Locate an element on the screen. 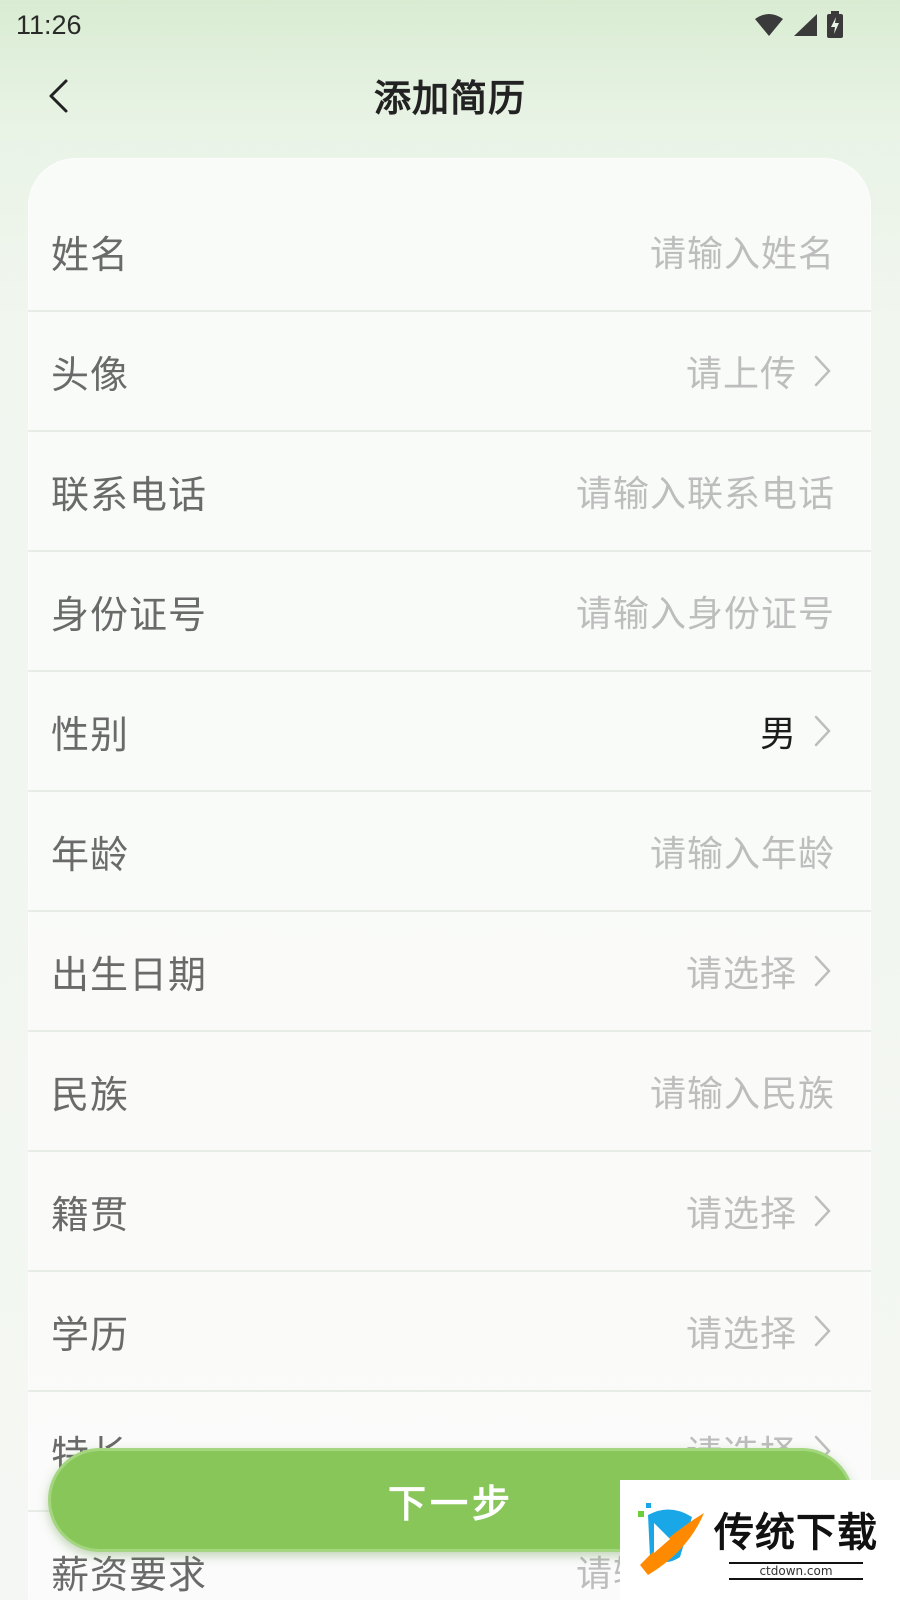  row-label: 联系电话 is located at coordinates (129, 494).